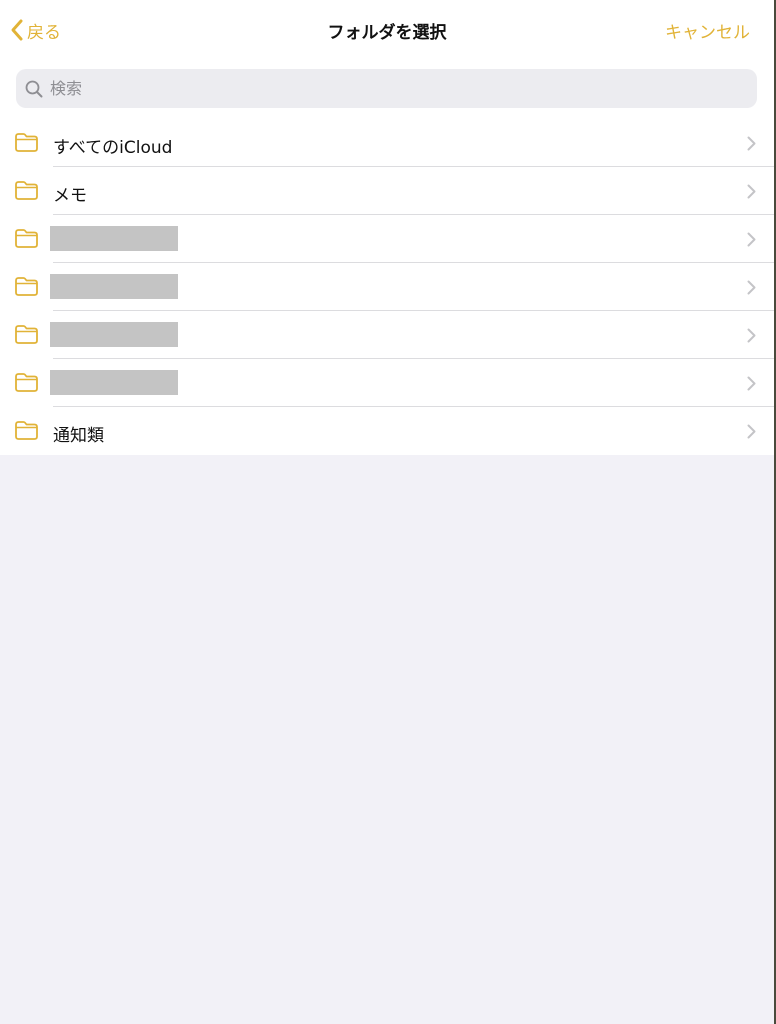 The height and width of the screenshot is (1024, 776). Describe the element at coordinates (387, 191) in the screenshot. I see `folder-row: メモ` at that location.